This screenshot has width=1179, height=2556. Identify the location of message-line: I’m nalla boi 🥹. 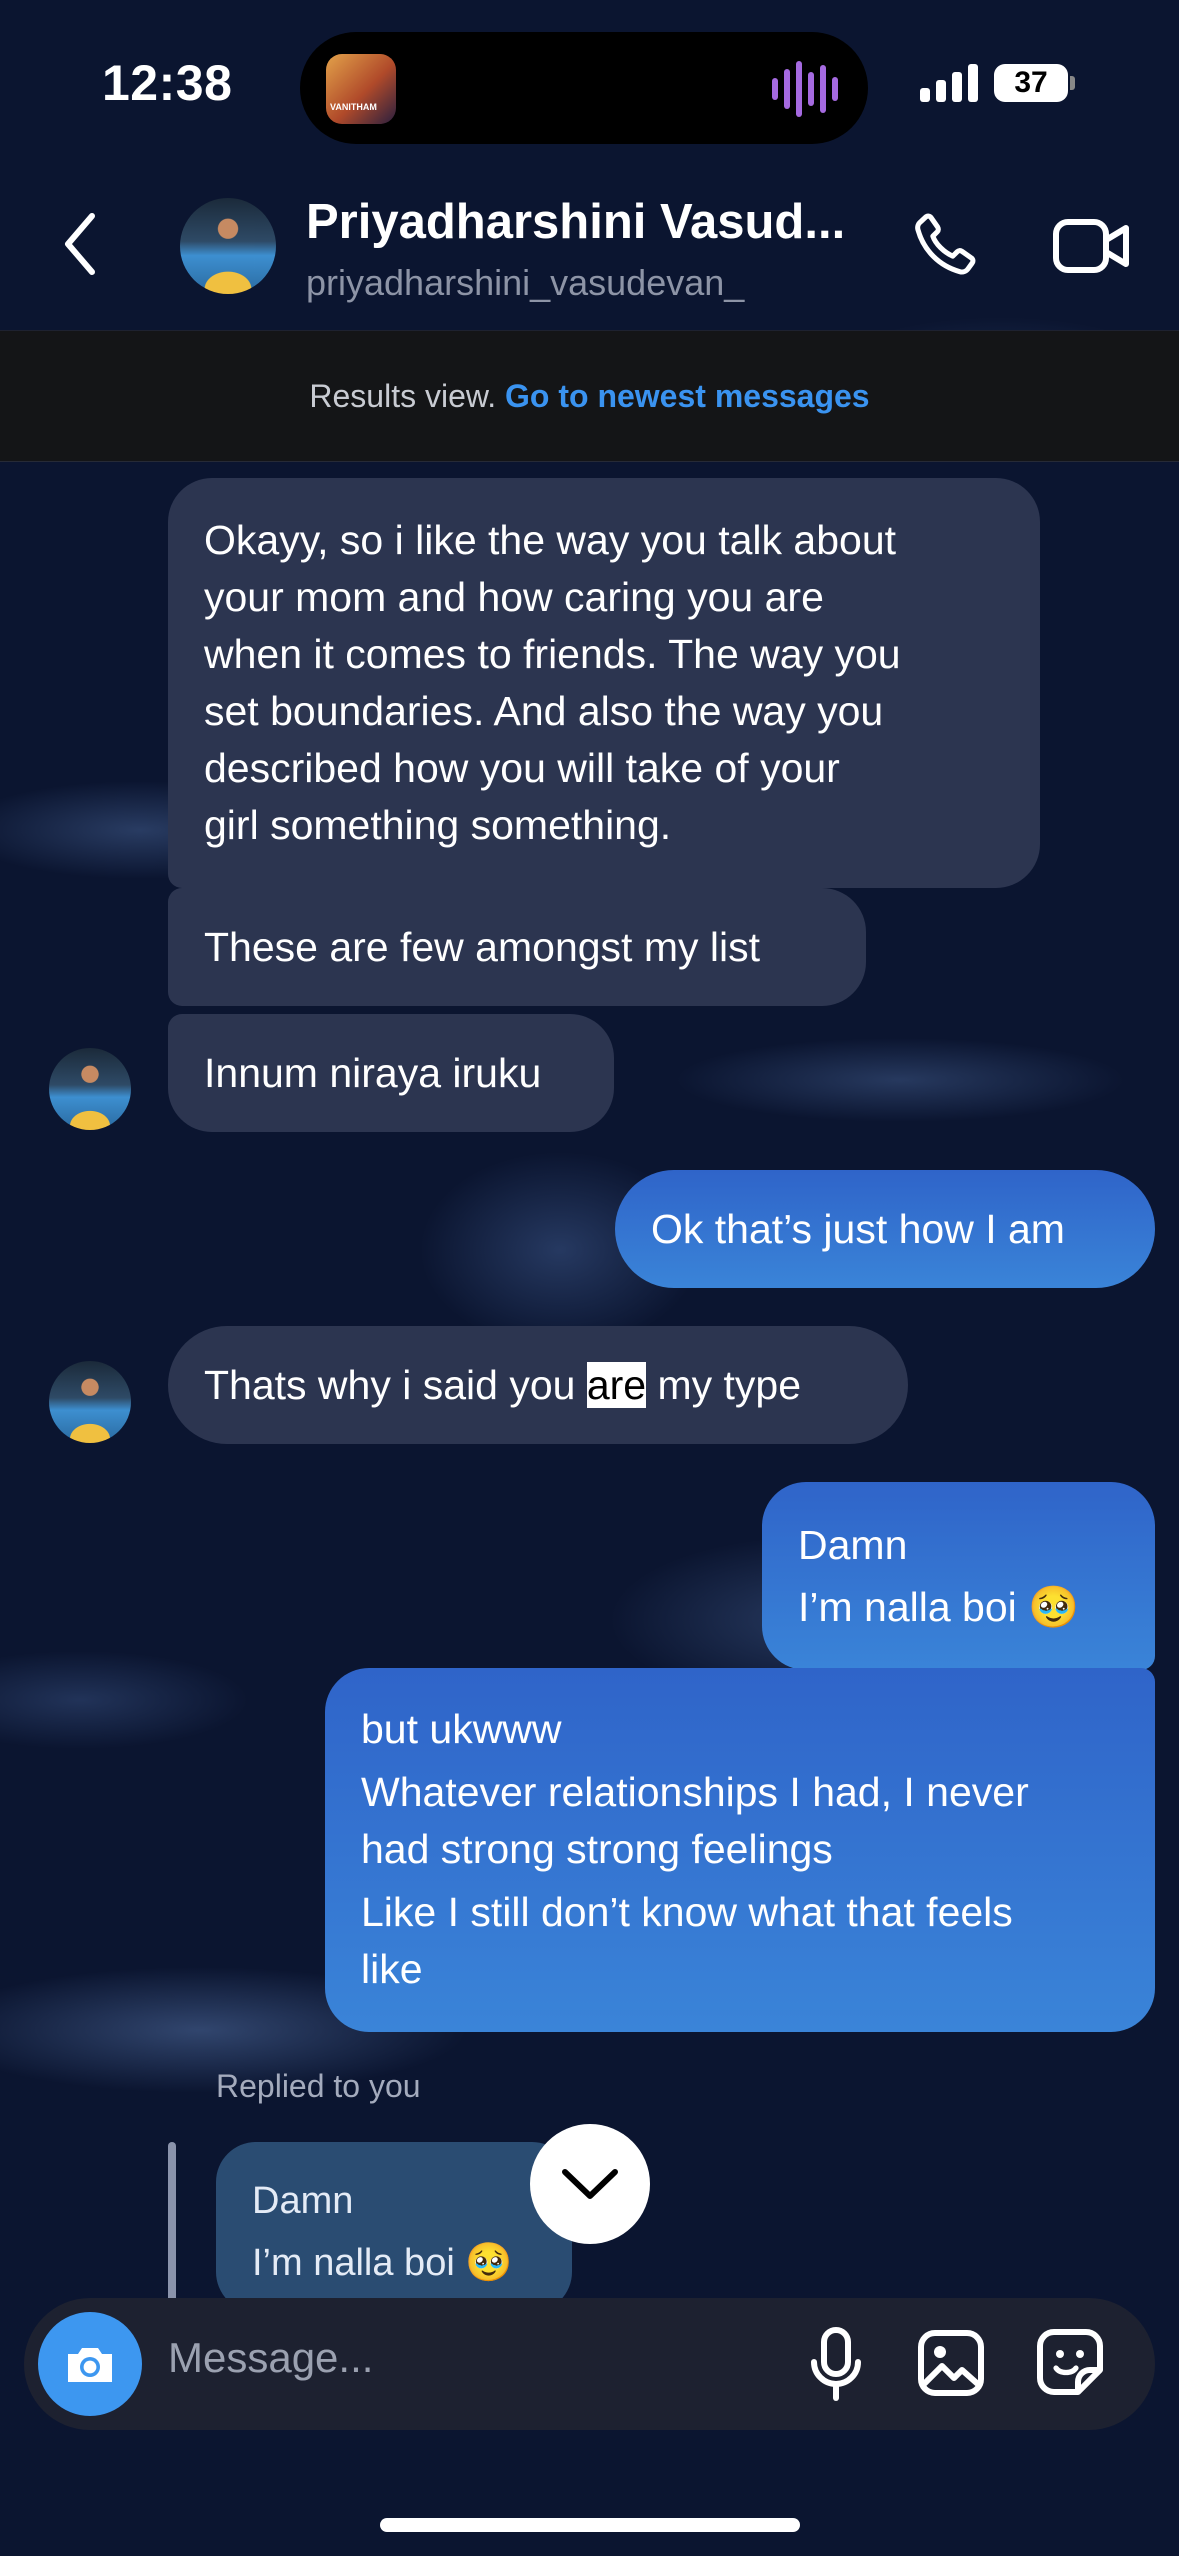
(939, 1607).